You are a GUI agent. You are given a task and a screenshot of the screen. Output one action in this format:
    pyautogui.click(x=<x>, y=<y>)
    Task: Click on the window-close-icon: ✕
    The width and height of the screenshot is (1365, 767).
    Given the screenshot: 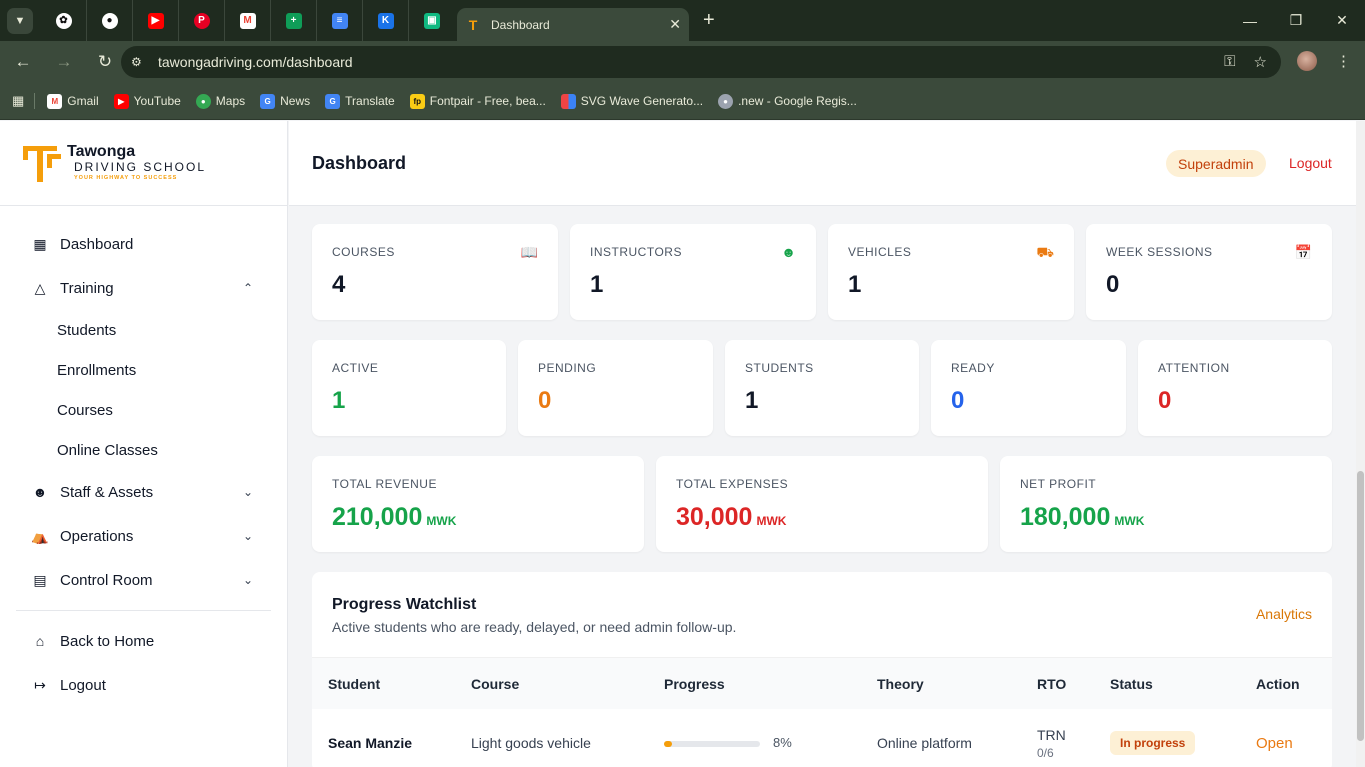 What is the action you would take?
    pyautogui.click(x=1342, y=20)
    